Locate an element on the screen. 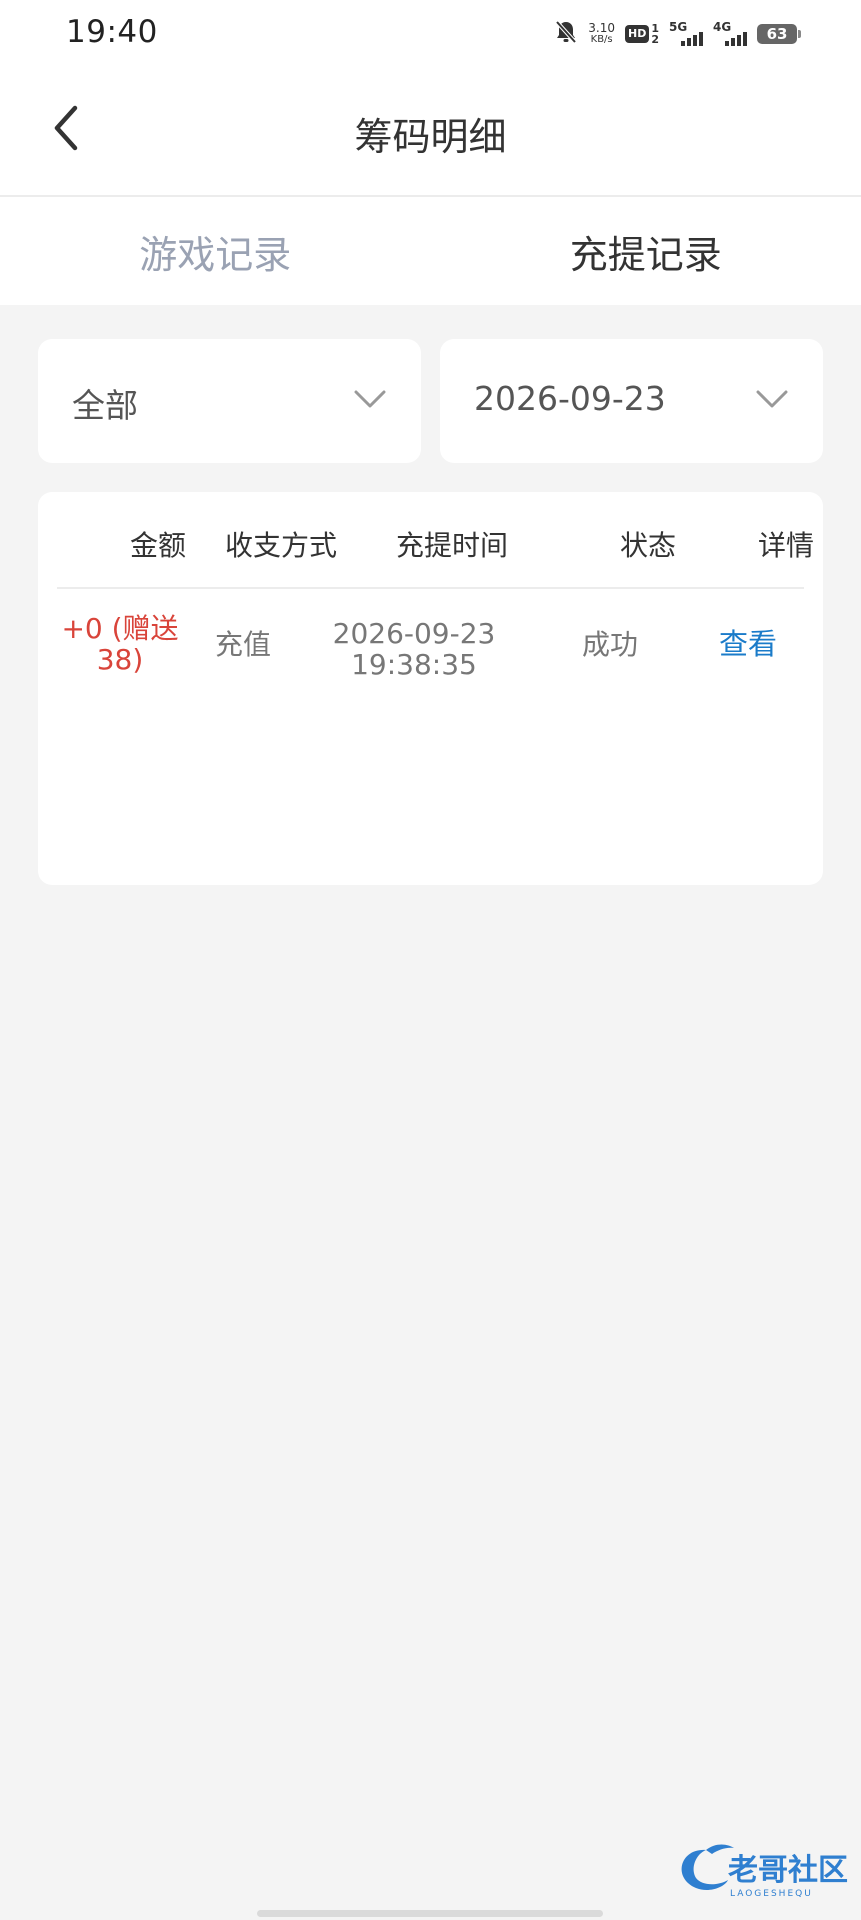 This screenshot has height=1920, width=861. battery-icon: 63 is located at coordinates (779, 34).